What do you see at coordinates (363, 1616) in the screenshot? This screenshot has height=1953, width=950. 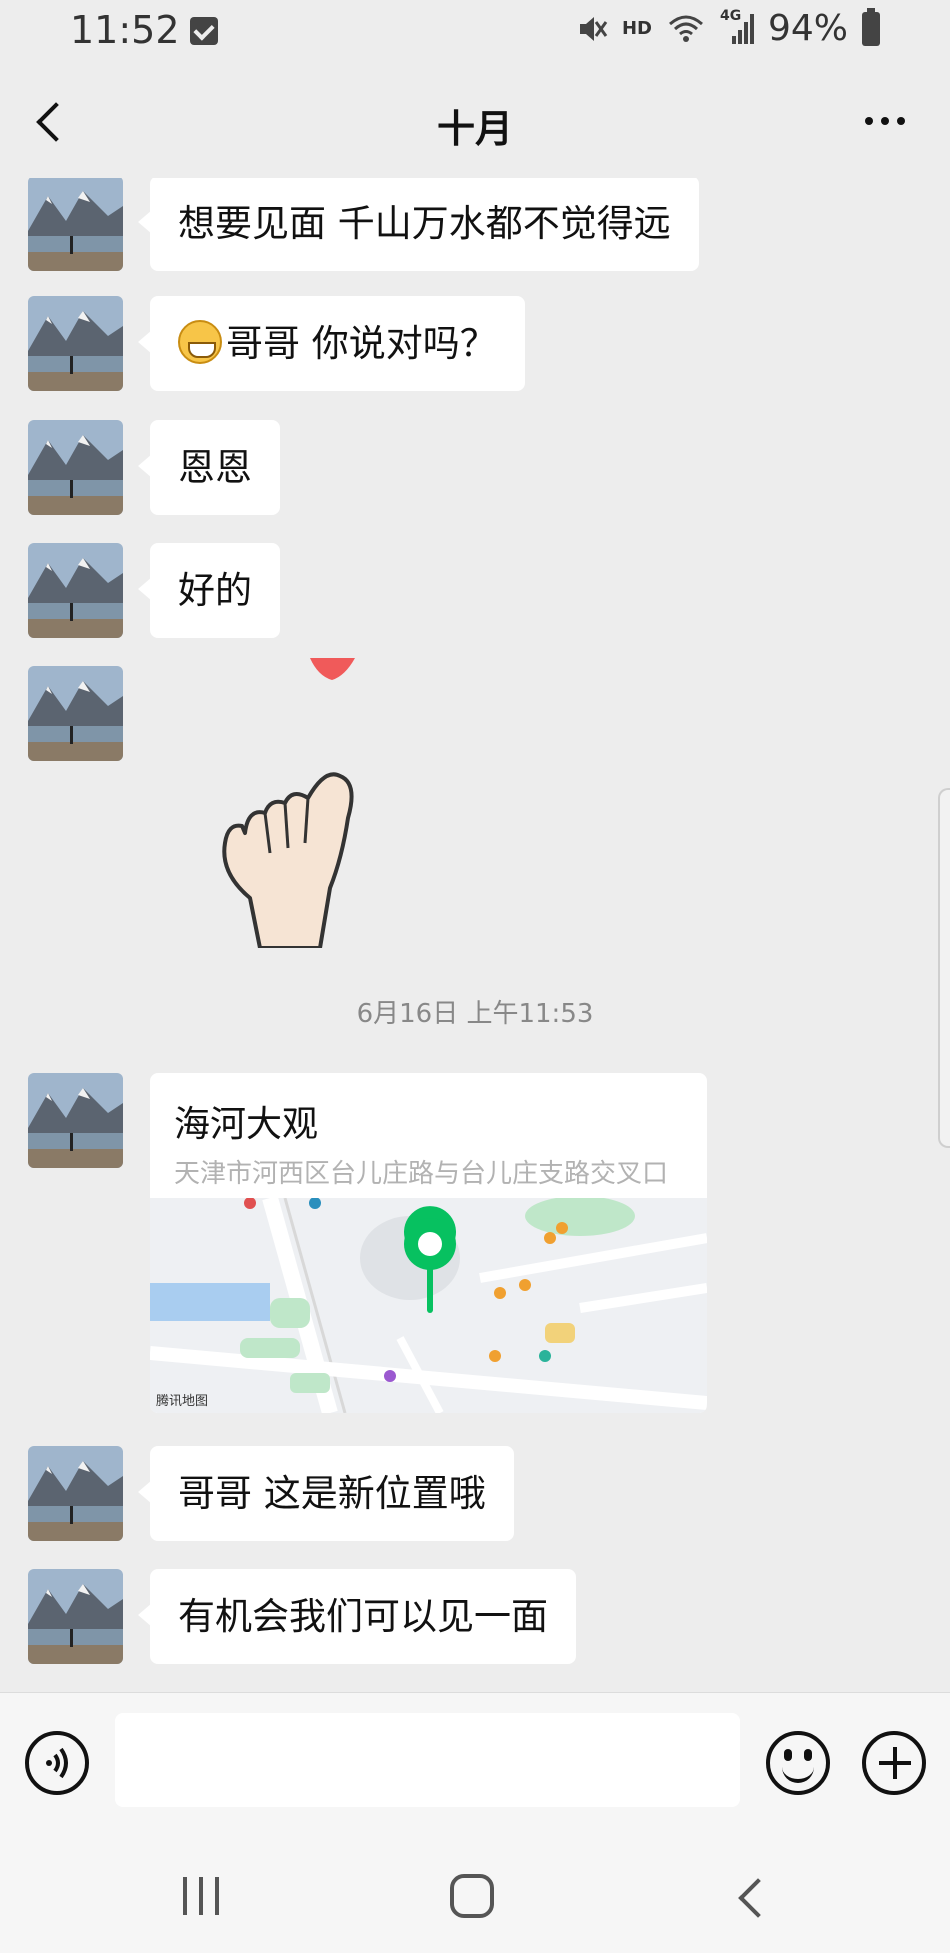 I see `message-text: 有机会我们可以见一面` at bounding box center [363, 1616].